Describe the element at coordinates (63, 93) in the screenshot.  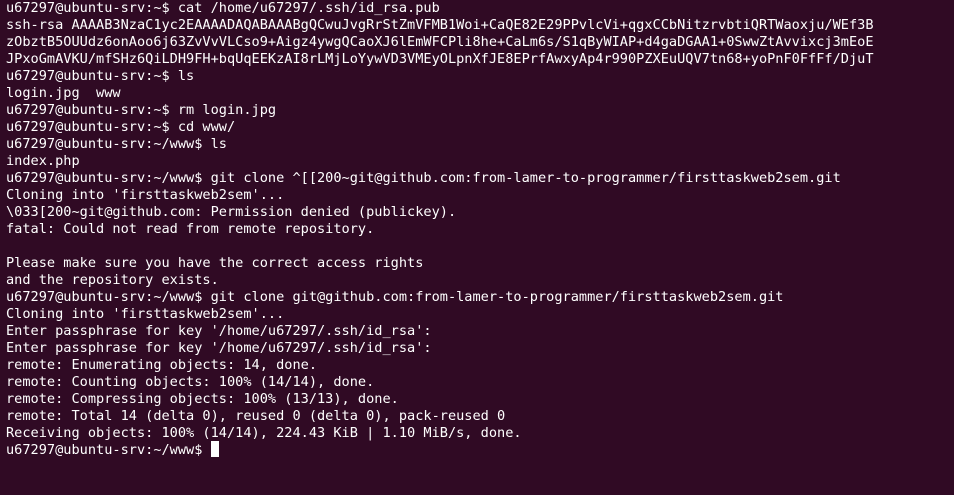
I see `terminal-line: login.jpg www` at that location.